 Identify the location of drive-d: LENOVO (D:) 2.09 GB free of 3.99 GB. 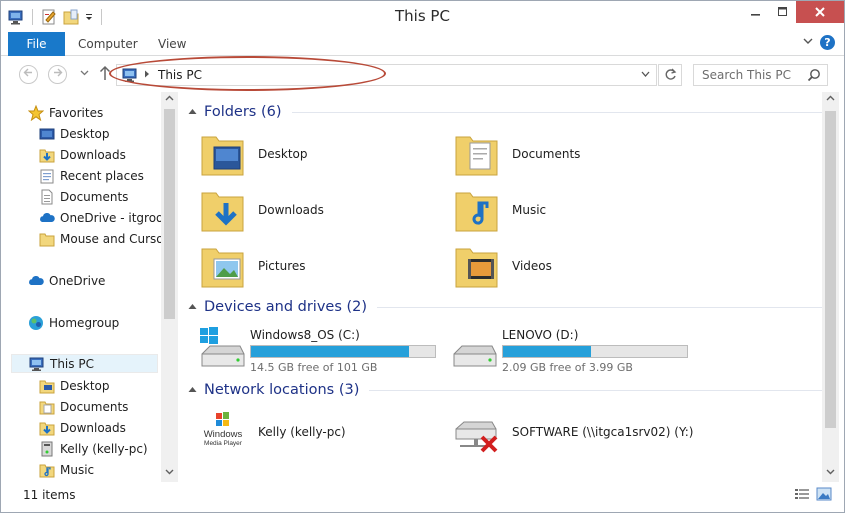
(572, 350).